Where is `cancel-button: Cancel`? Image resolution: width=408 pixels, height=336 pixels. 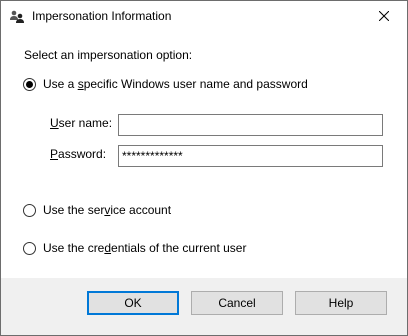 cancel-button: Cancel is located at coordinates (237, 303).